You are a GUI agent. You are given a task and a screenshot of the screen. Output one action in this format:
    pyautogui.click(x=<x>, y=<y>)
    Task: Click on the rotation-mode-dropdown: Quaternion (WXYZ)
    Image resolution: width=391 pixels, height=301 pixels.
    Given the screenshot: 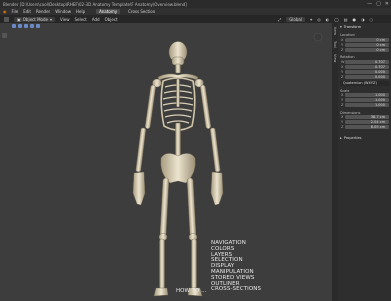 What is the action you would take?
    pyautogui.click(x=364, y=83)
    